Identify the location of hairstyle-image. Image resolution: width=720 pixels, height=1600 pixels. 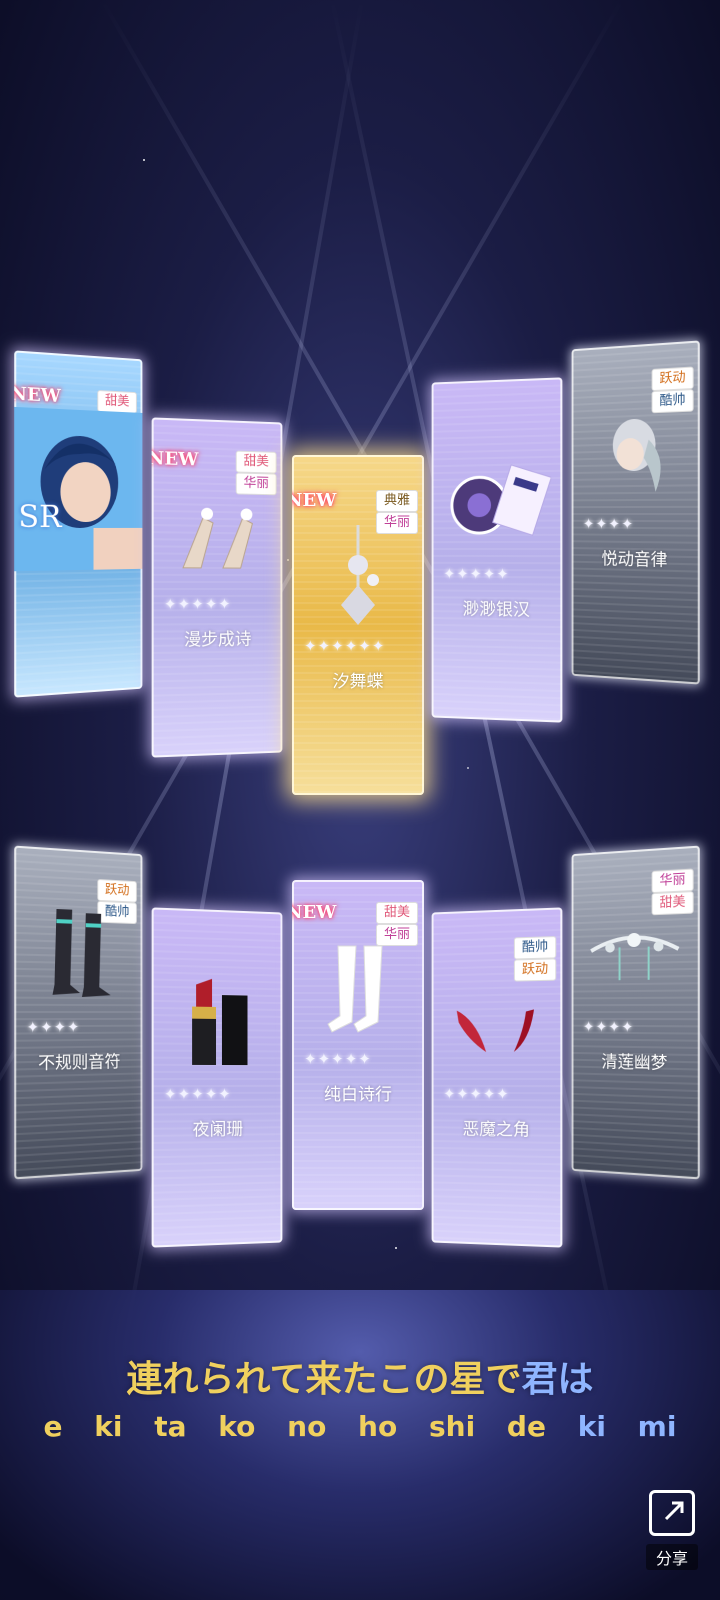
(636, 455).